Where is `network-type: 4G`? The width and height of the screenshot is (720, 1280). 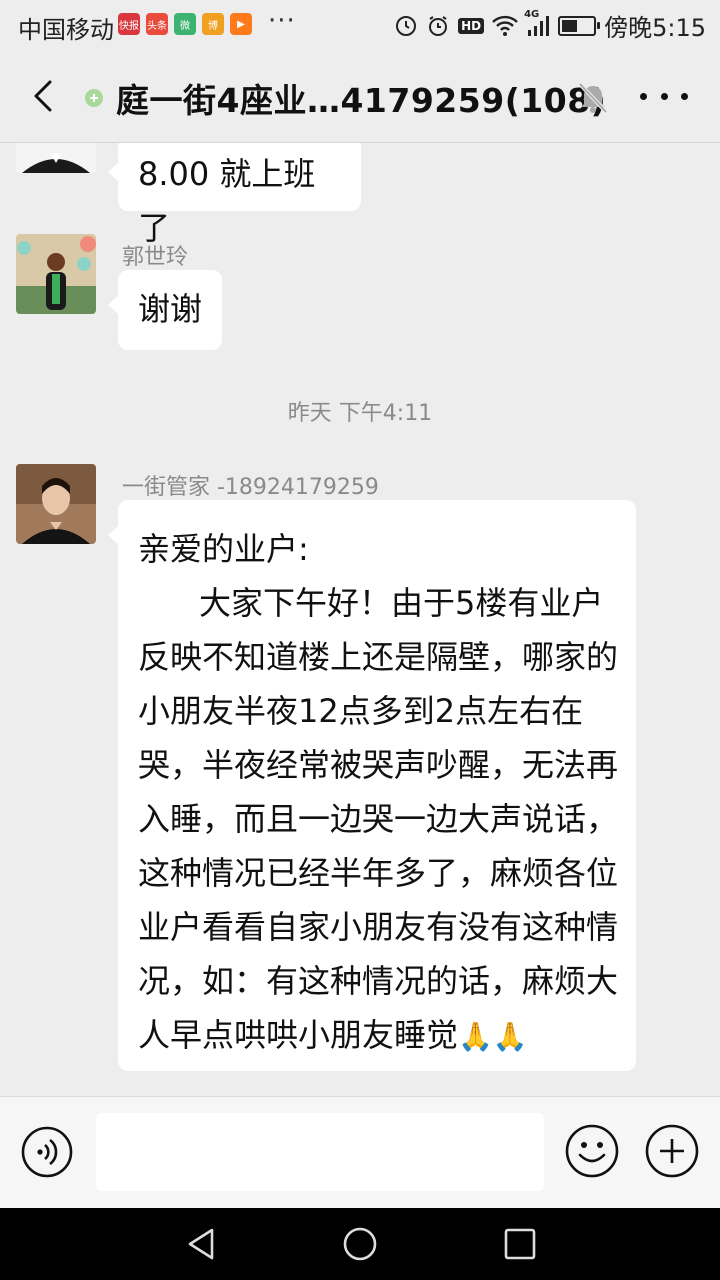
network-type: 4G is located at coordinates (532, 14).